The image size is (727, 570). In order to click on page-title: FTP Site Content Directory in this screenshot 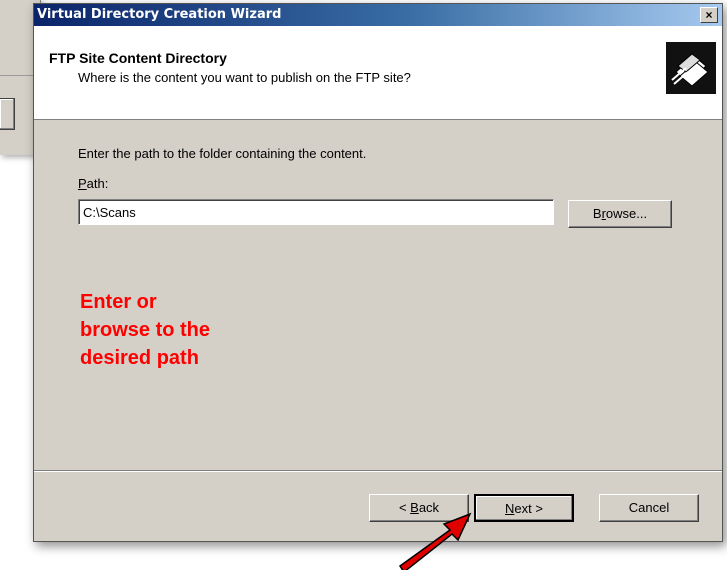, I will do `click(138, 58)`.